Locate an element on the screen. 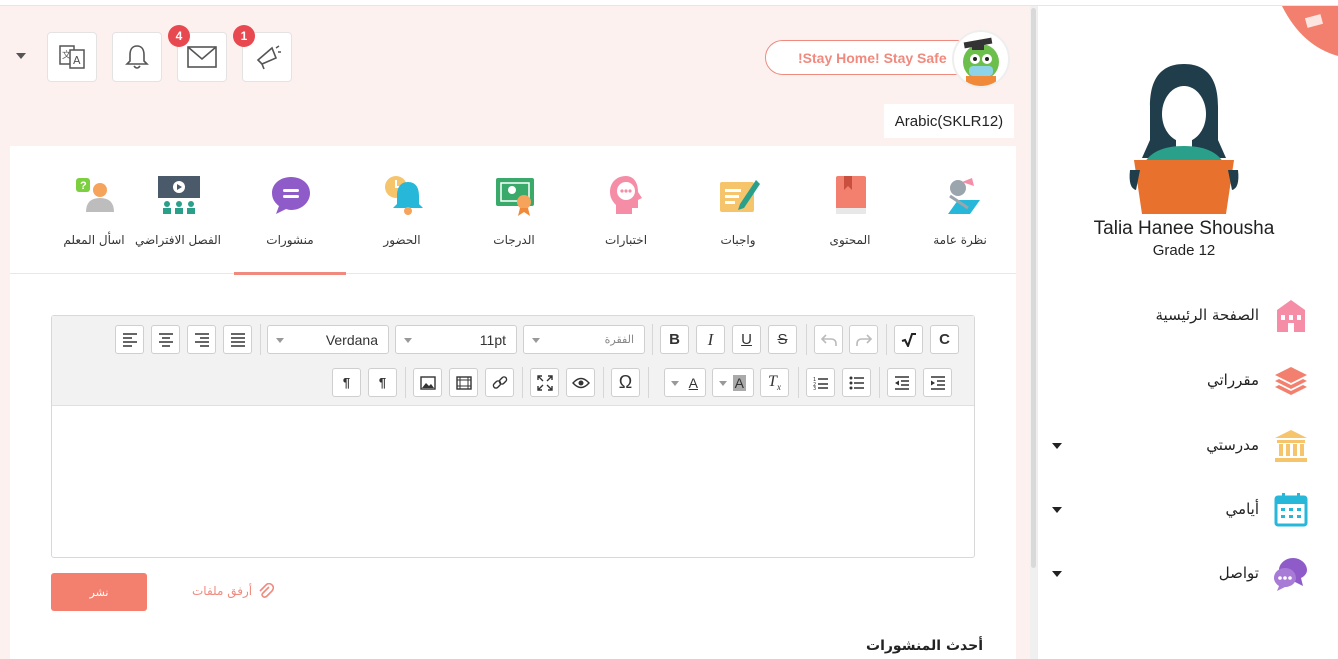 The image size is (1338, 659). clear-format-button: Tx is located at coordinates (774, 382).